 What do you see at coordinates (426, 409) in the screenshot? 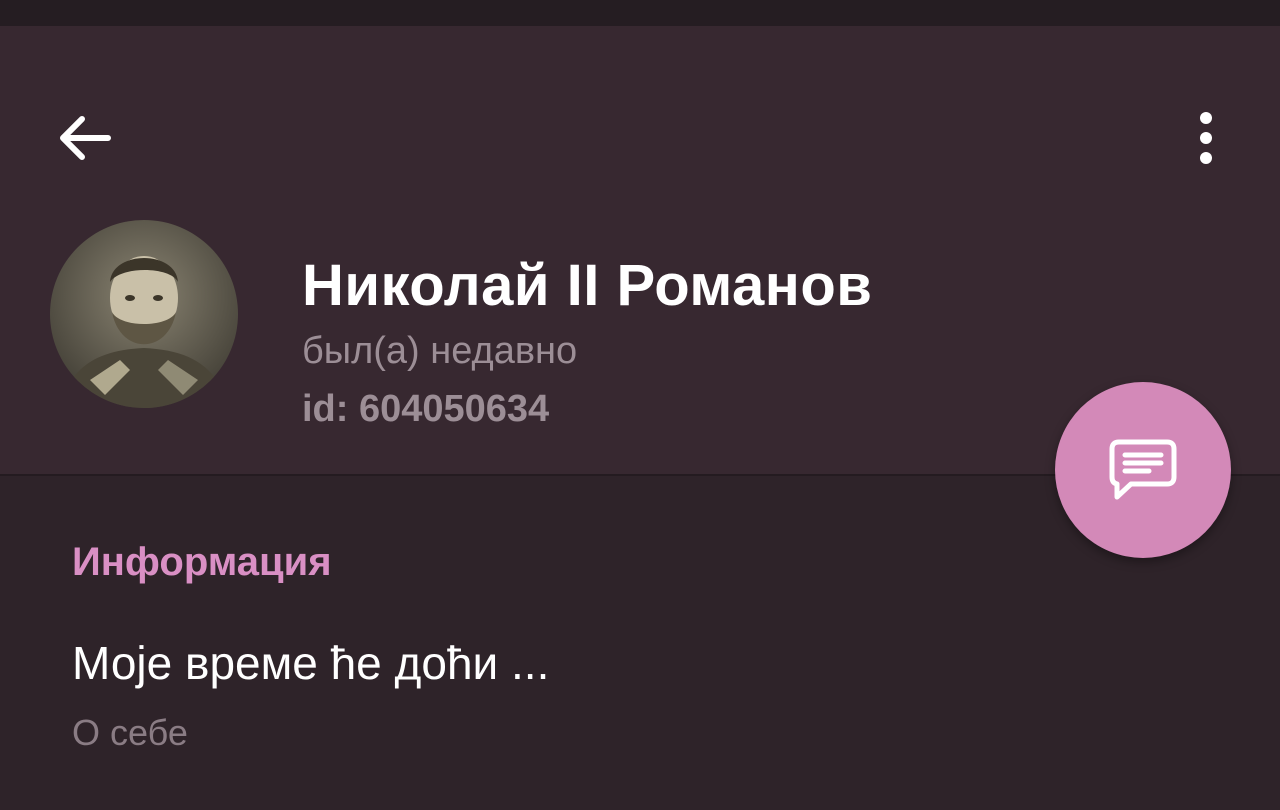
I see `user-id: id: 604050634` at bounding box center [426, 409].